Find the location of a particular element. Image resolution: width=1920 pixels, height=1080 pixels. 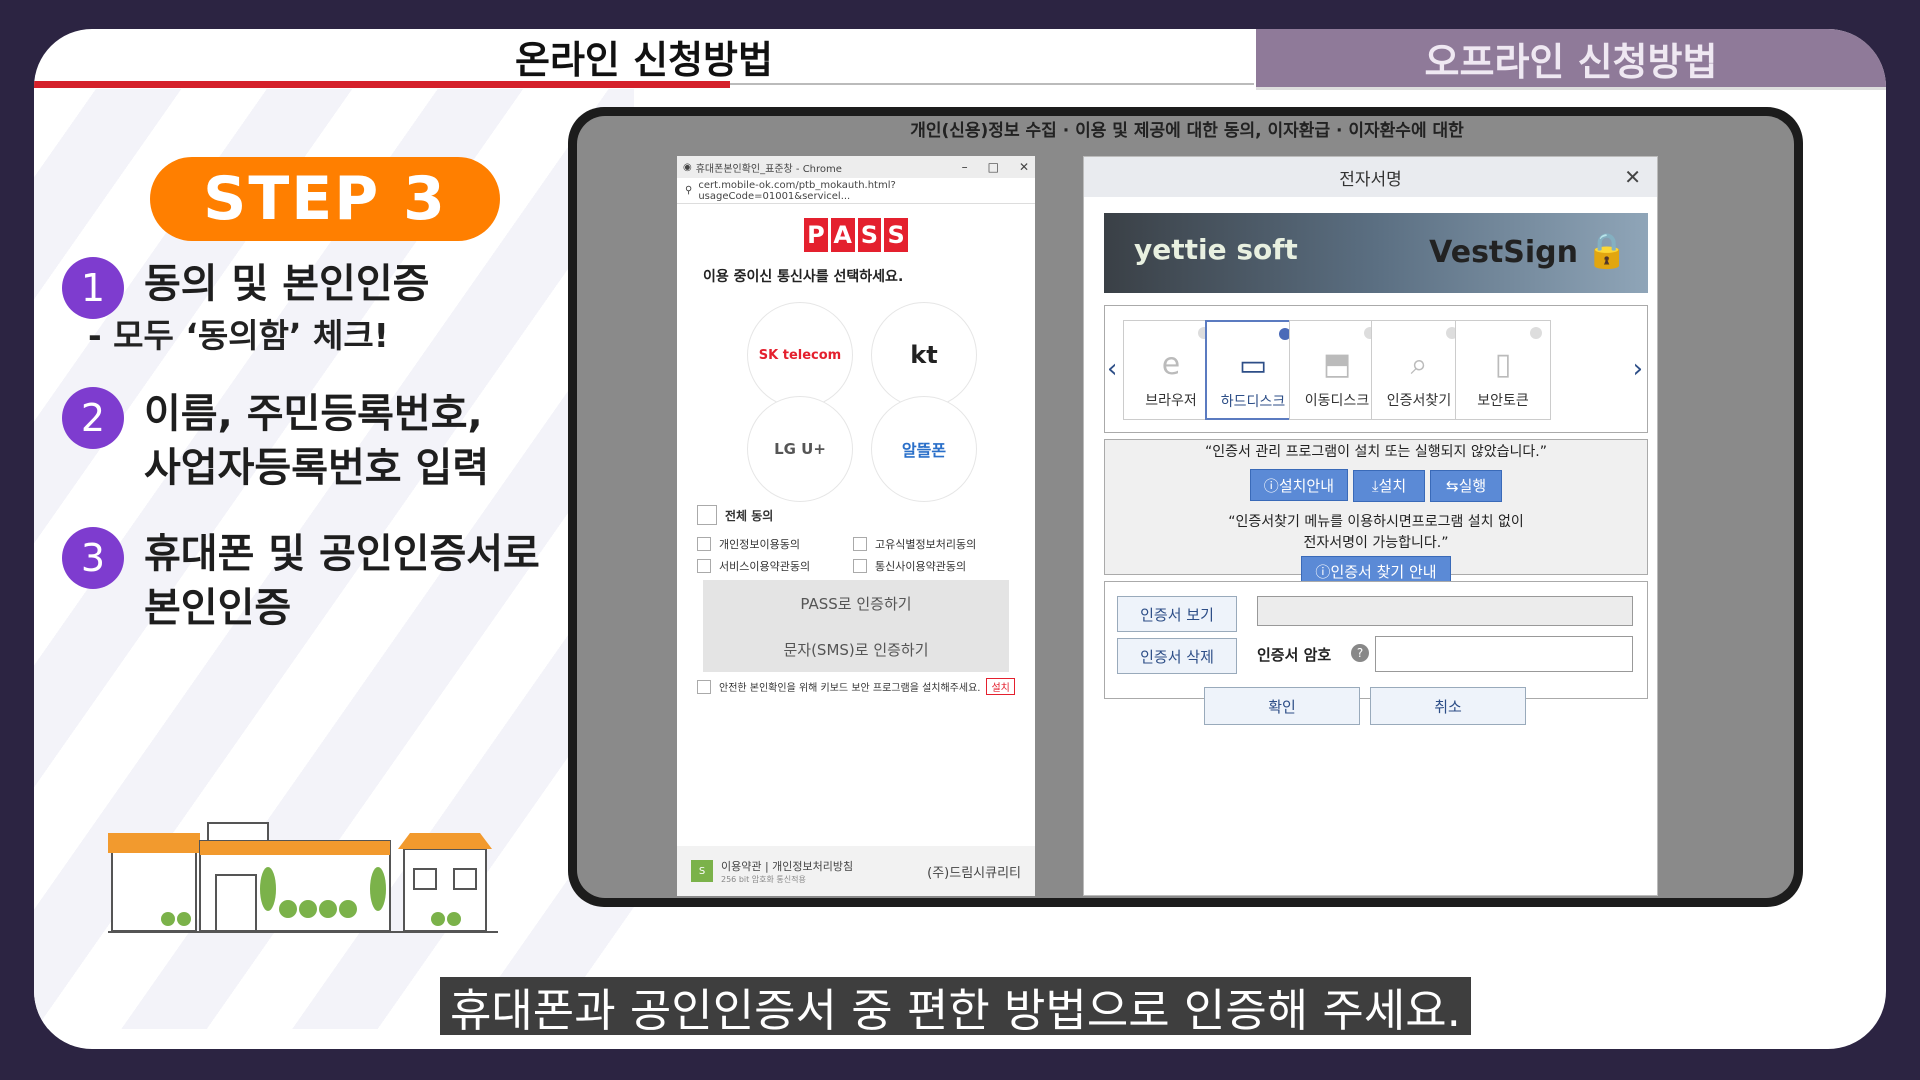

agree-all-checkbox: 전체 동의 is located at coordinates (735, 515).